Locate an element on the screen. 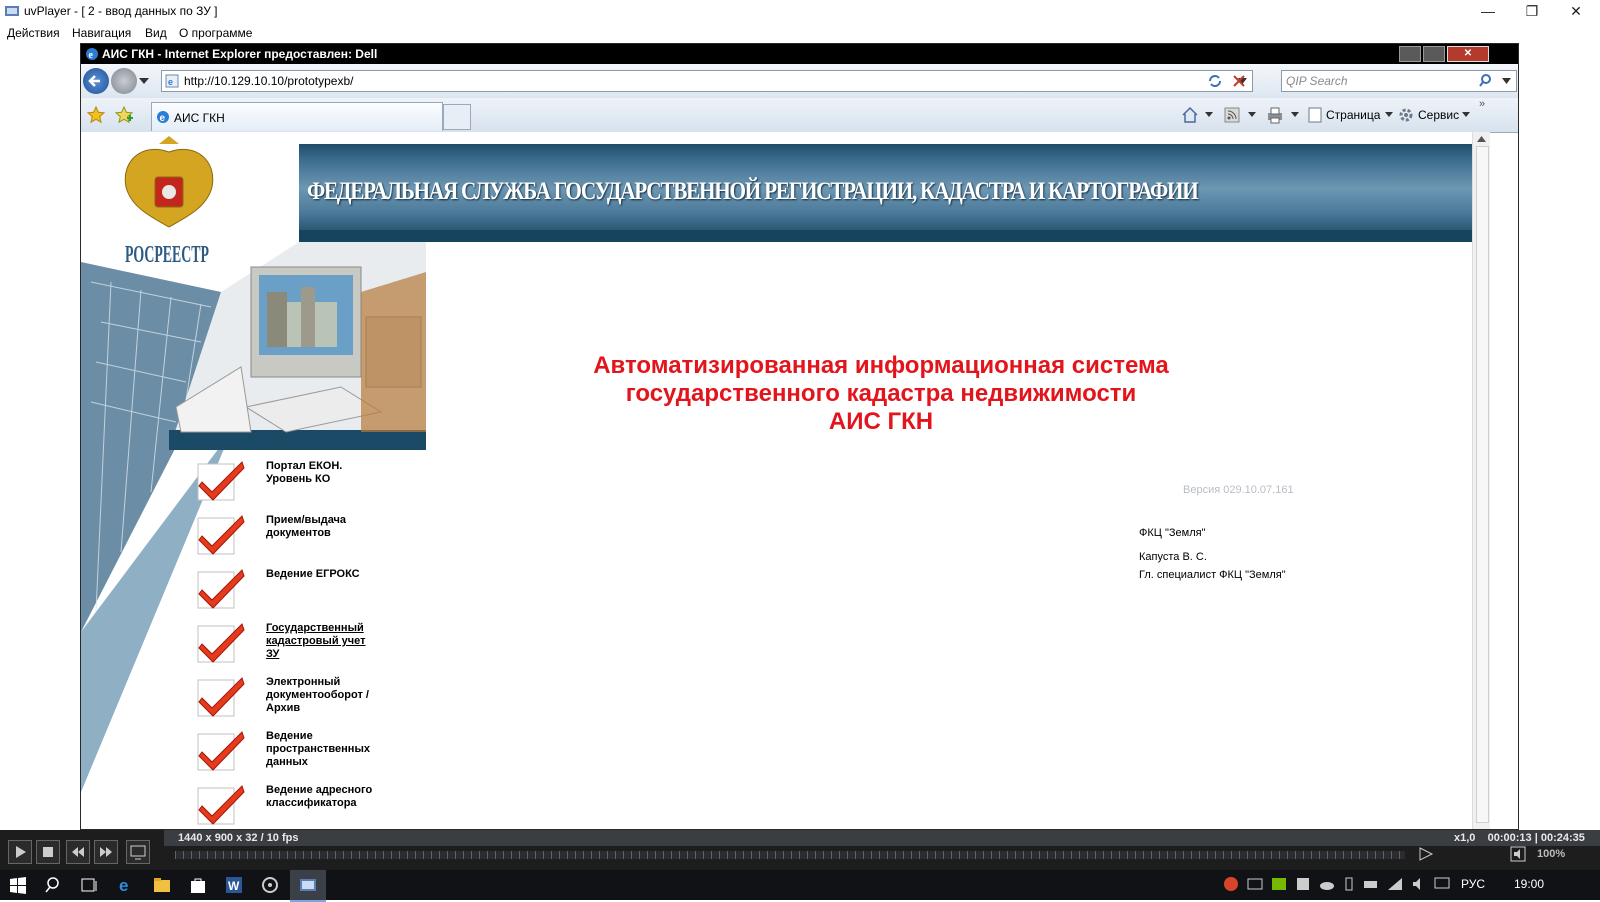  play-button is located at coordinates (20, 852).